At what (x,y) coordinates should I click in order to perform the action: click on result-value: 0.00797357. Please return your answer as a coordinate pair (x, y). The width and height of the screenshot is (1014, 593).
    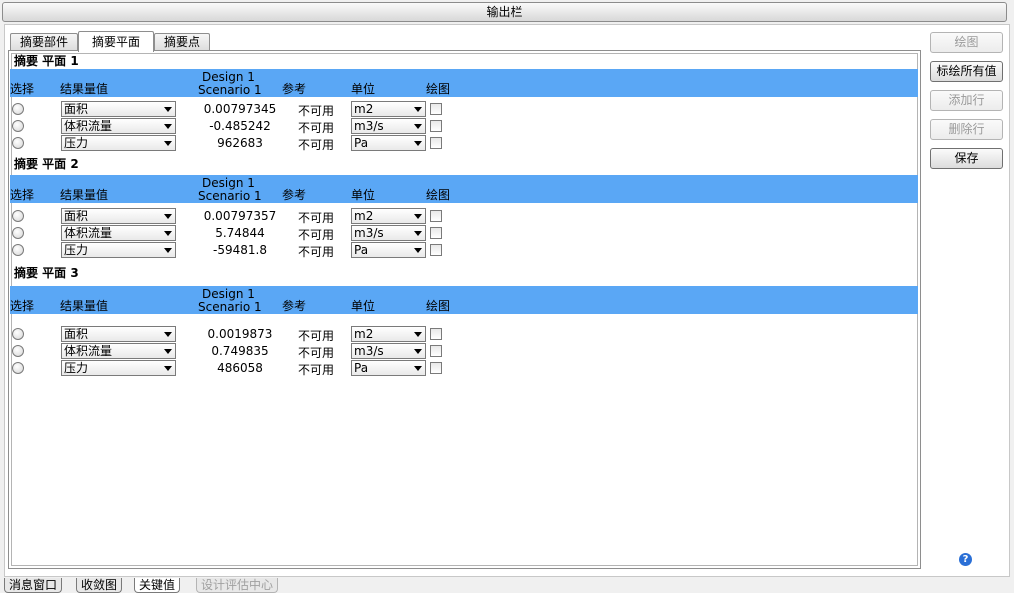
    Looking at the image, I should click on (240, 216).